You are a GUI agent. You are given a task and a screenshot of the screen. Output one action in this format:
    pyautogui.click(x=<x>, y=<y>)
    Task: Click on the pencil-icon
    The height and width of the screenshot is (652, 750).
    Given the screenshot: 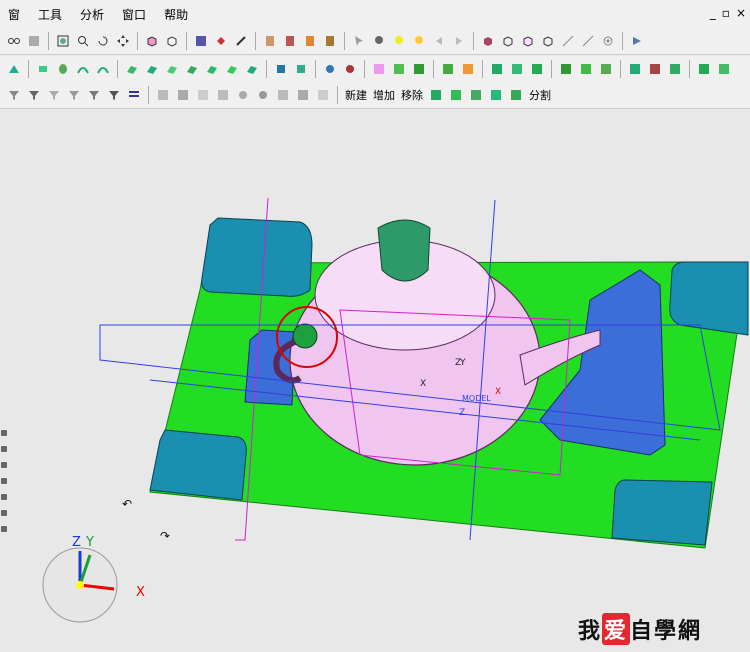 What is the action you would take?
    pyautogui.click(x=241, y=41)
    